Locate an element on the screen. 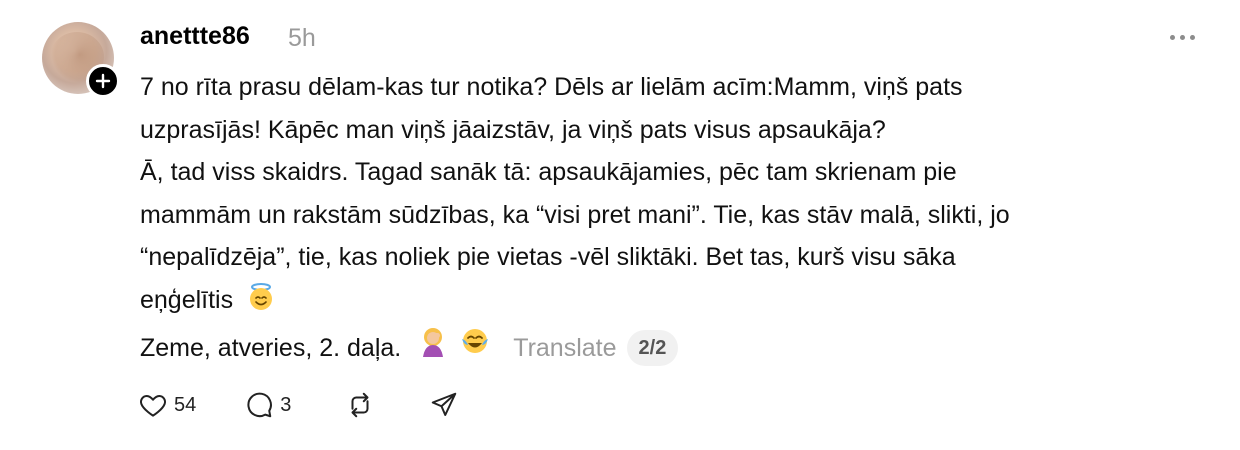 Image resolution: width=1240 pixels, height=450 pixels. post-last-line: Zeme, atveries, 2. daļa. Translate 2/2 is located at coordinates (670, 348).